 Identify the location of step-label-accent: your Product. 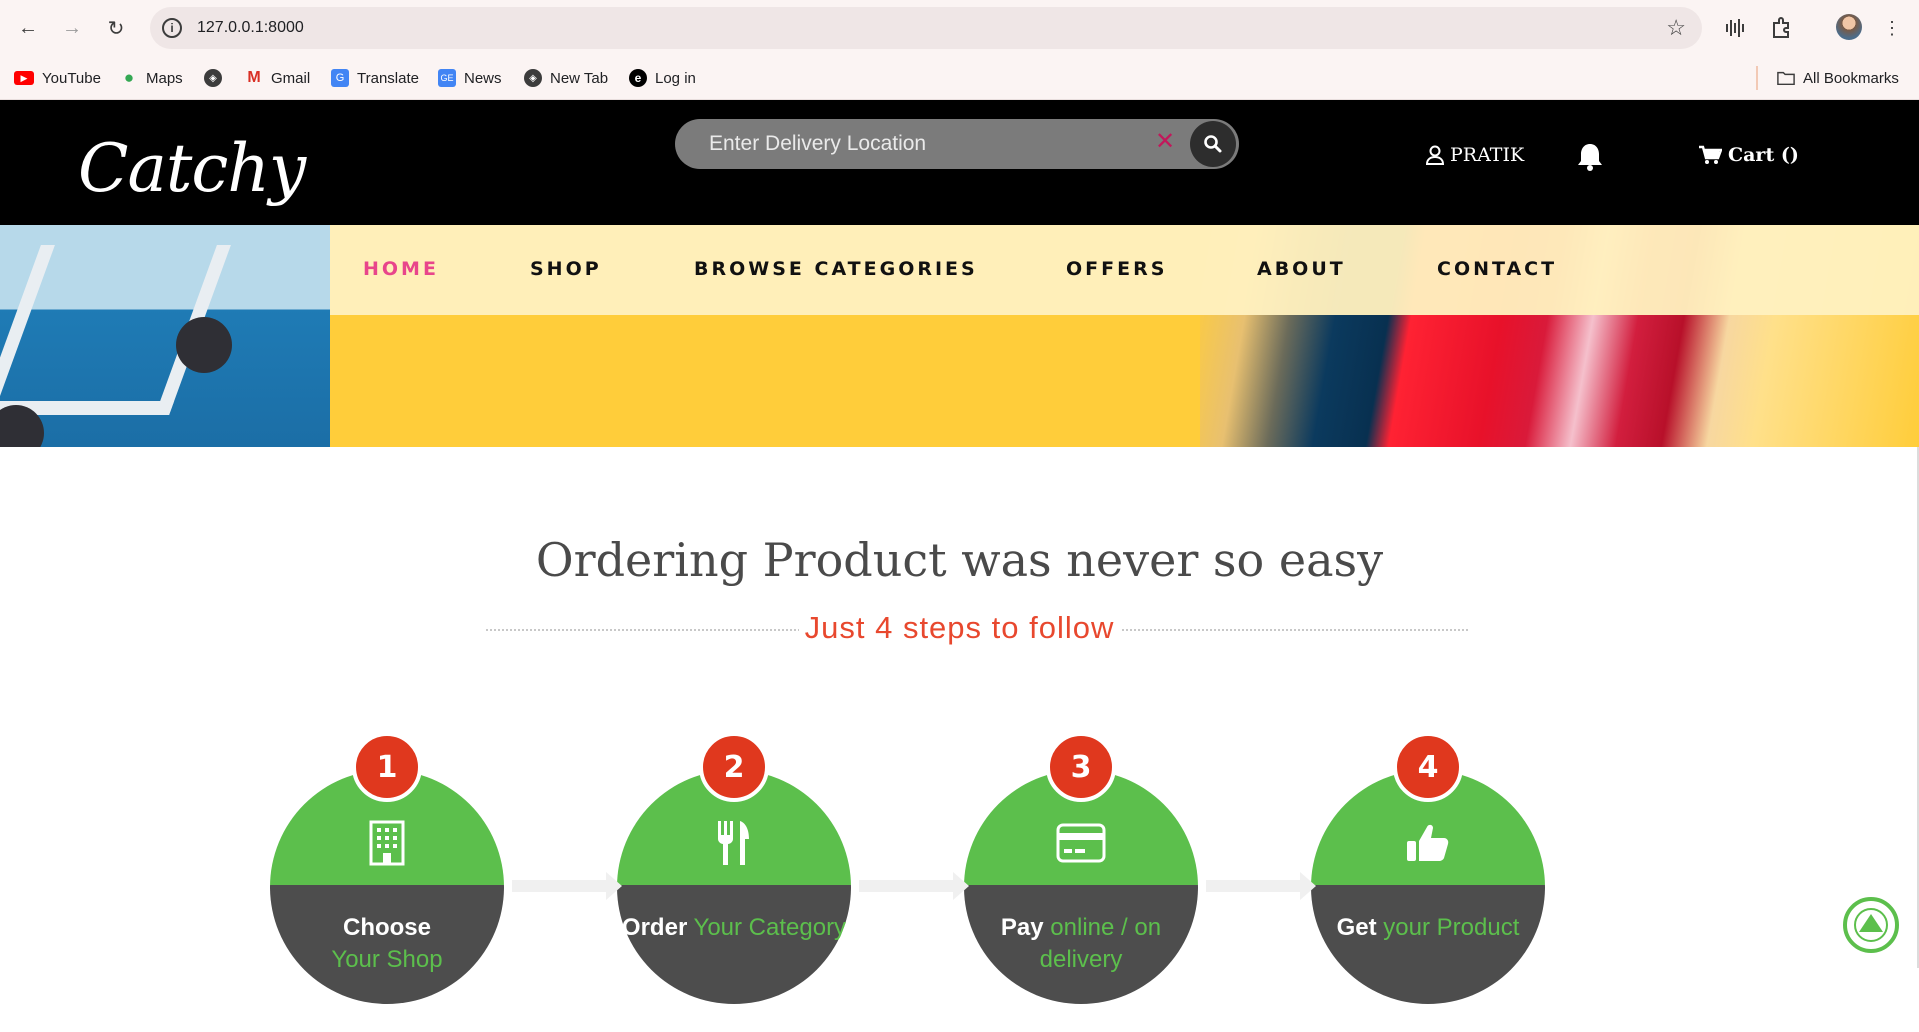
(1451, 927).